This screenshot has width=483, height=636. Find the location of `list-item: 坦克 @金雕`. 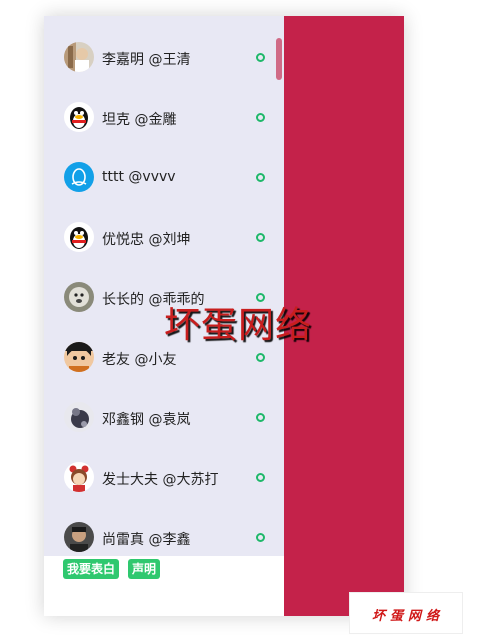

list-item: 坦克 @金雕 is located at coordinates (169, 120).